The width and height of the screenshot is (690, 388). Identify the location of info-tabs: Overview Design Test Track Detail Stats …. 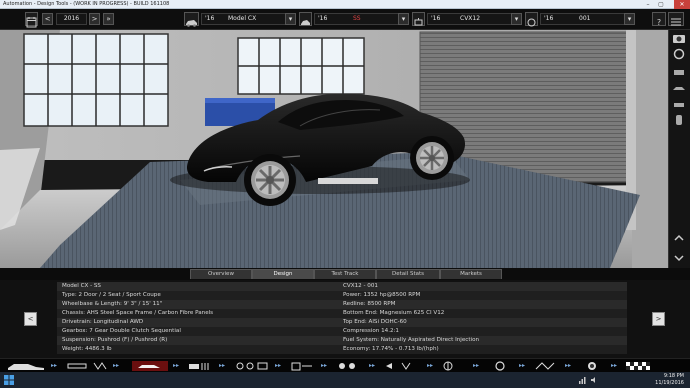
(345, 274).